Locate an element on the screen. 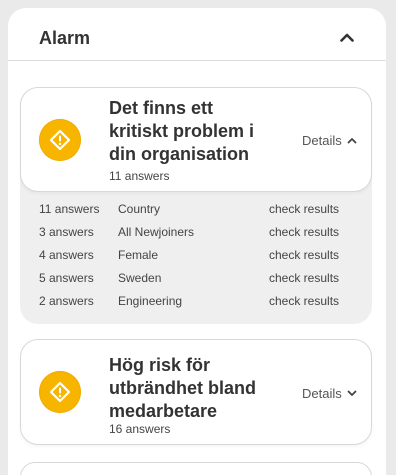 The width and height of the screenshot is (396, 475). breakdown-row: 4 answers Female check results is located at coordinates (196, 255).